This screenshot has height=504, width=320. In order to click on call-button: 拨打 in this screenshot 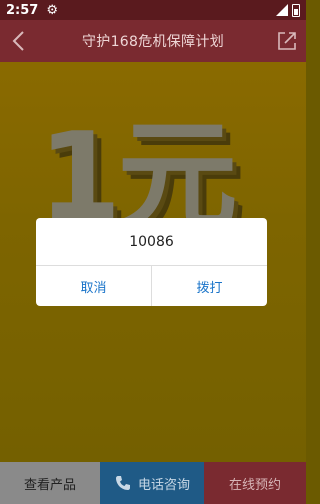, I will do `click(209, 286)`.